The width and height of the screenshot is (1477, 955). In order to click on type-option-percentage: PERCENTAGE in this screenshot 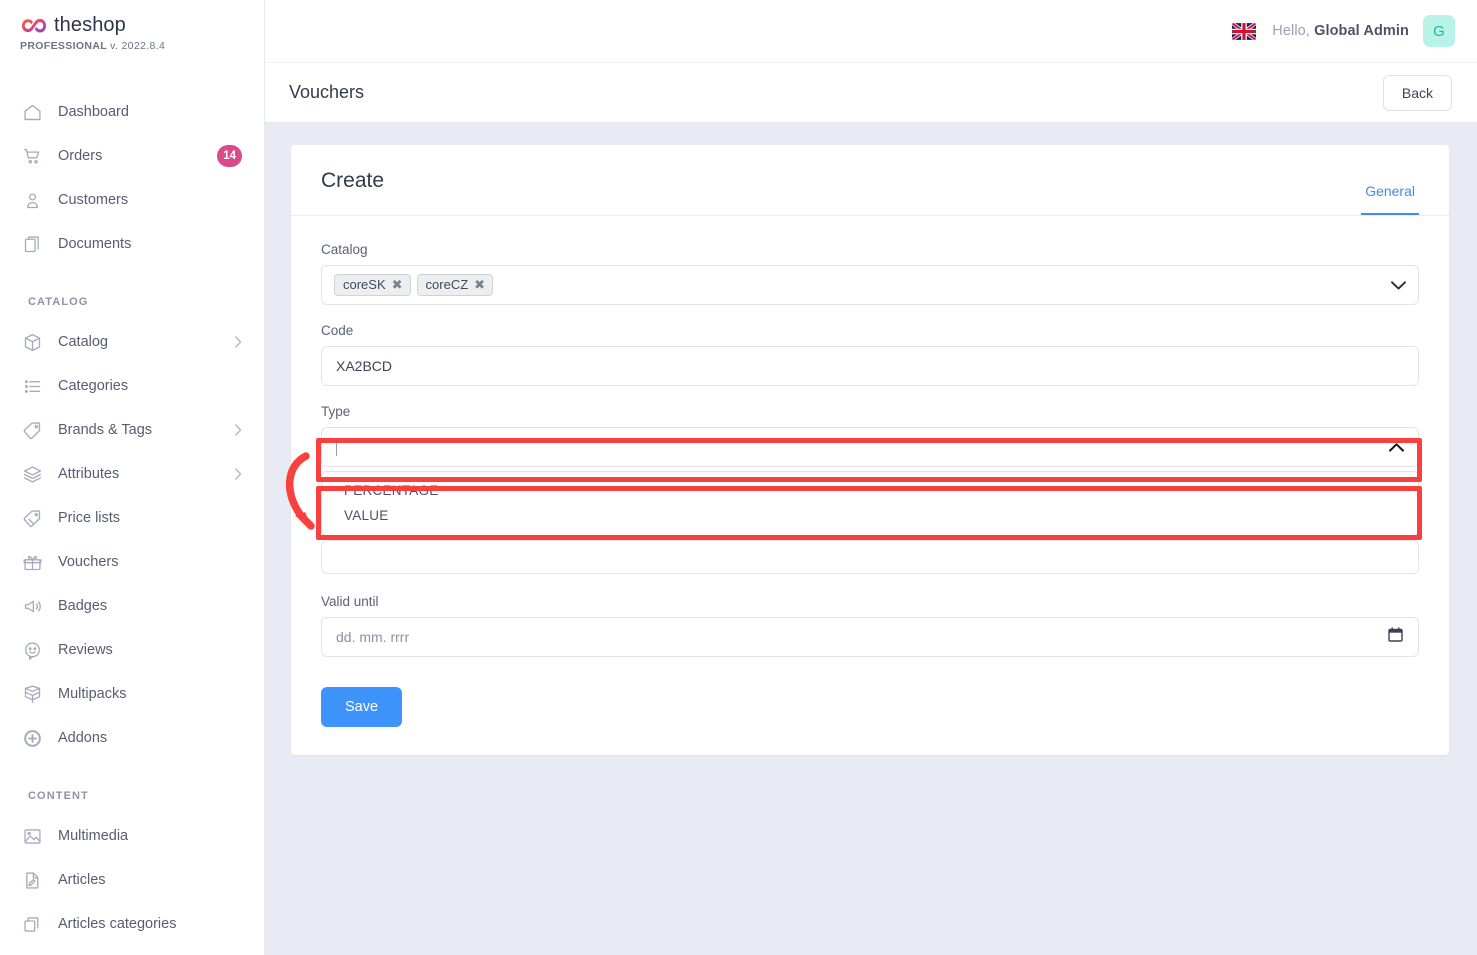, I will do `click(870, 490)`.